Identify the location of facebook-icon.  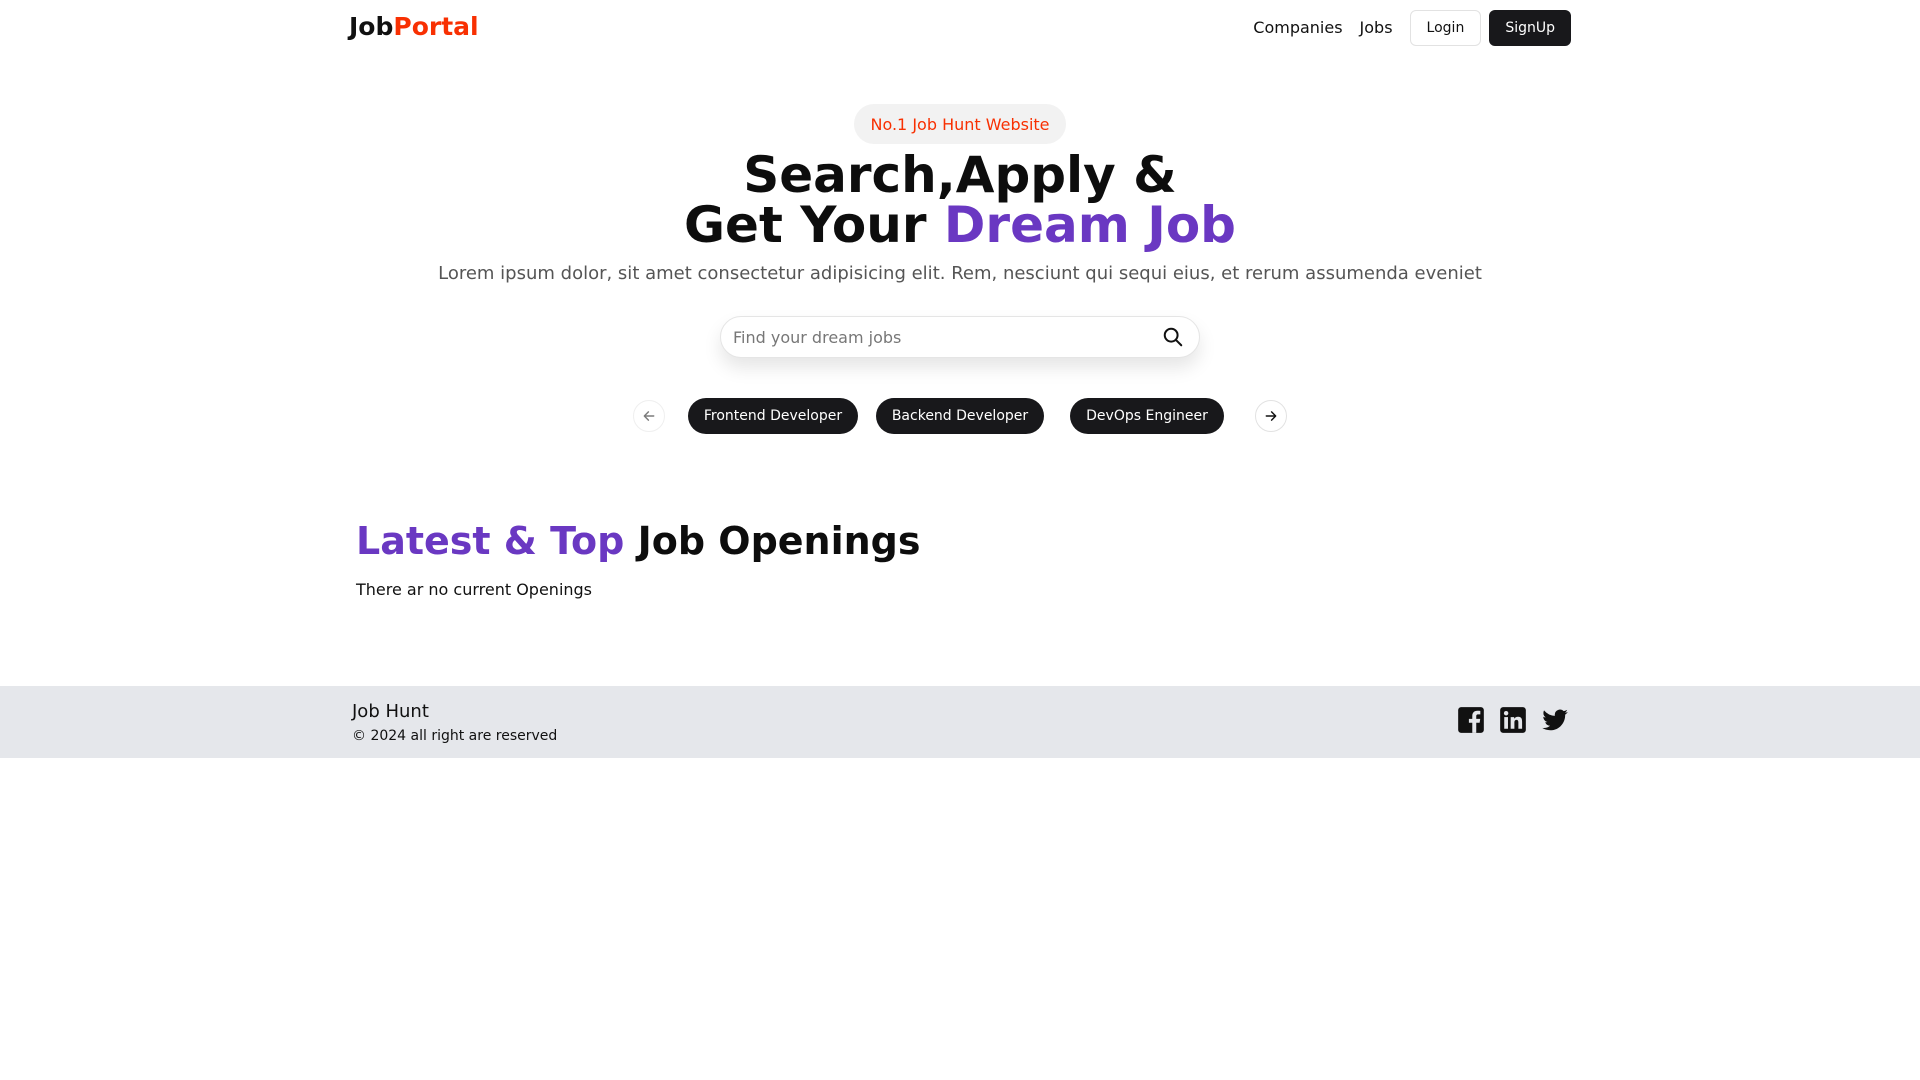
(1471, 720).